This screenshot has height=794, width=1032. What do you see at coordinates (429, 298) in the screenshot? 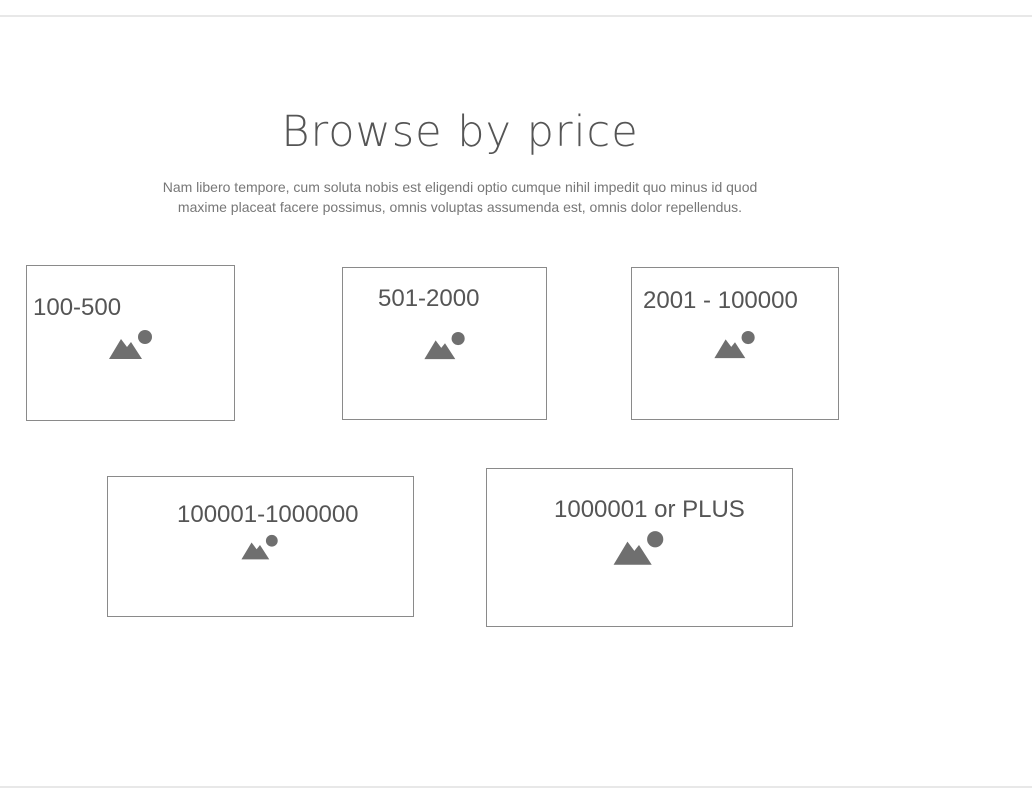
I see `price-range-label: 501-2000` at bounding box center [429, 298].